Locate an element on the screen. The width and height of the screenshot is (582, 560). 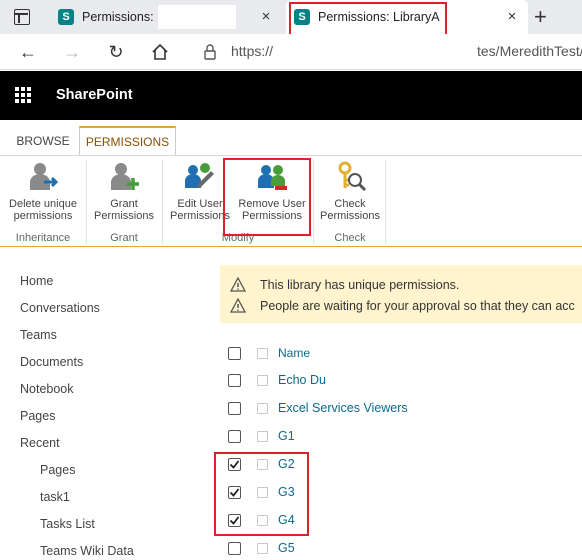
list-header: Name is located at coordinates (269, 353).